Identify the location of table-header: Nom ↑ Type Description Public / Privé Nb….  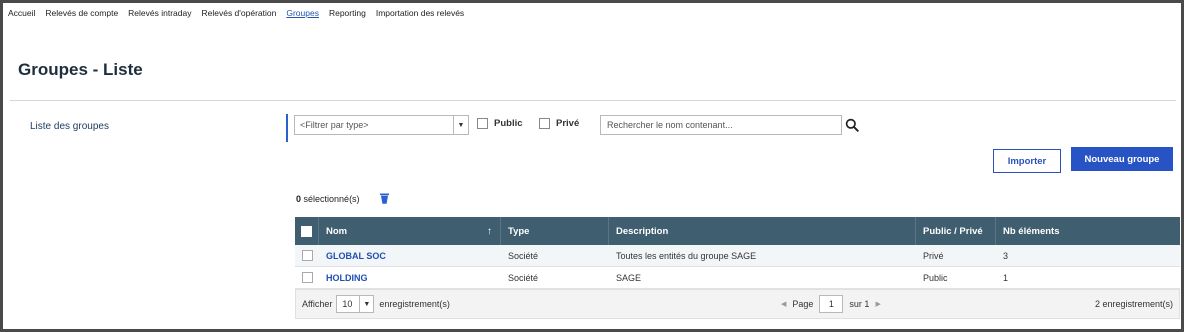
(737, 231).